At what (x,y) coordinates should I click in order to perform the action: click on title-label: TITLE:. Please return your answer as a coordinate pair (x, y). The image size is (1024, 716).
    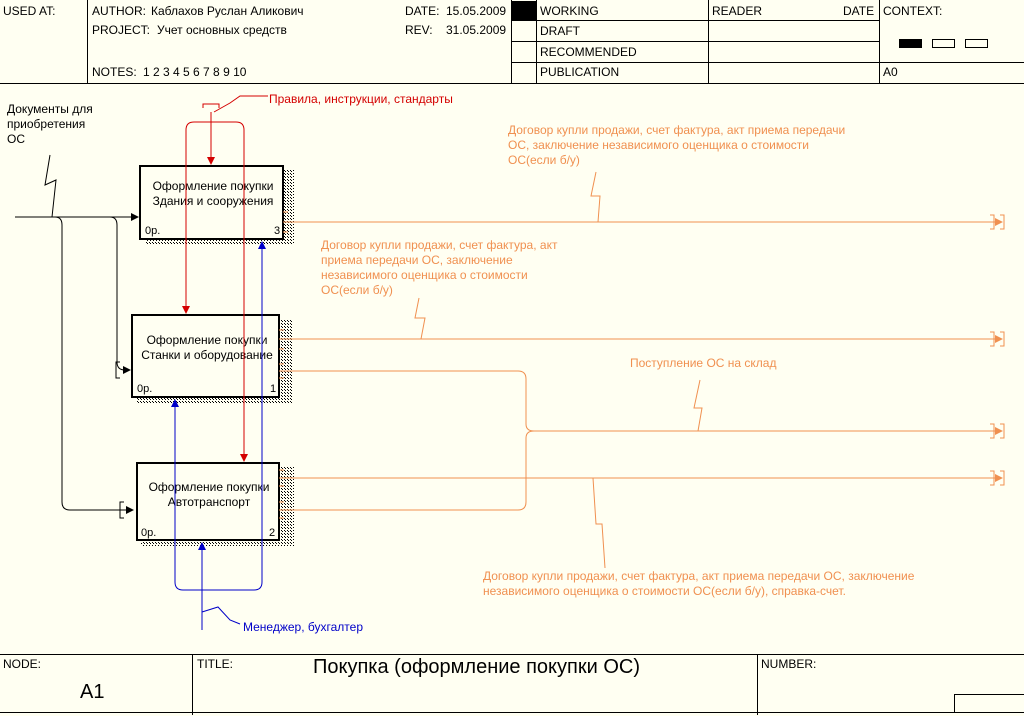
    Looking at the image, I should click on (215, 664).